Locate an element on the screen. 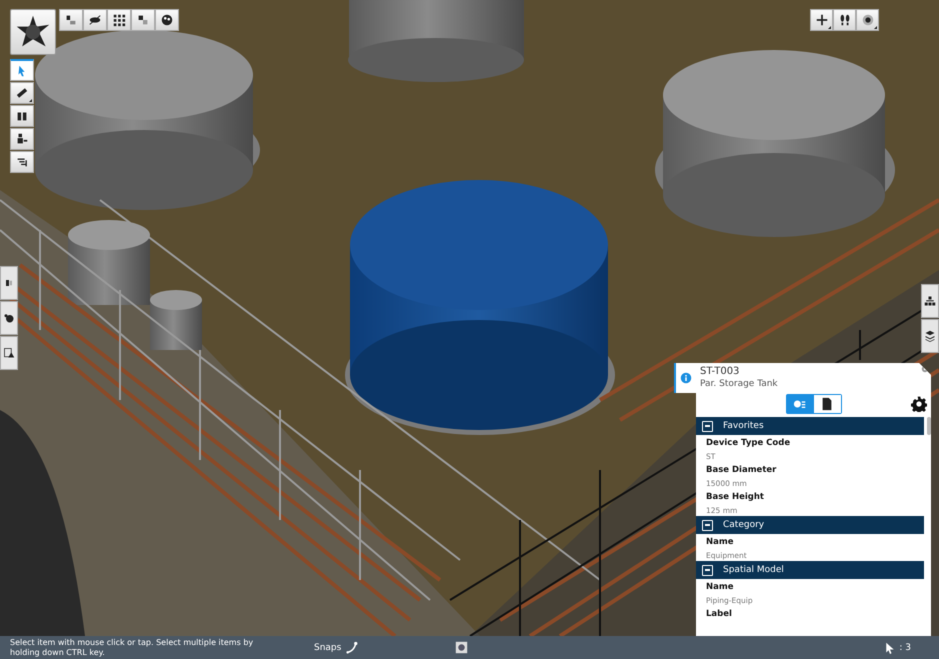  property-name: Label is located at coordinates (719, 614).